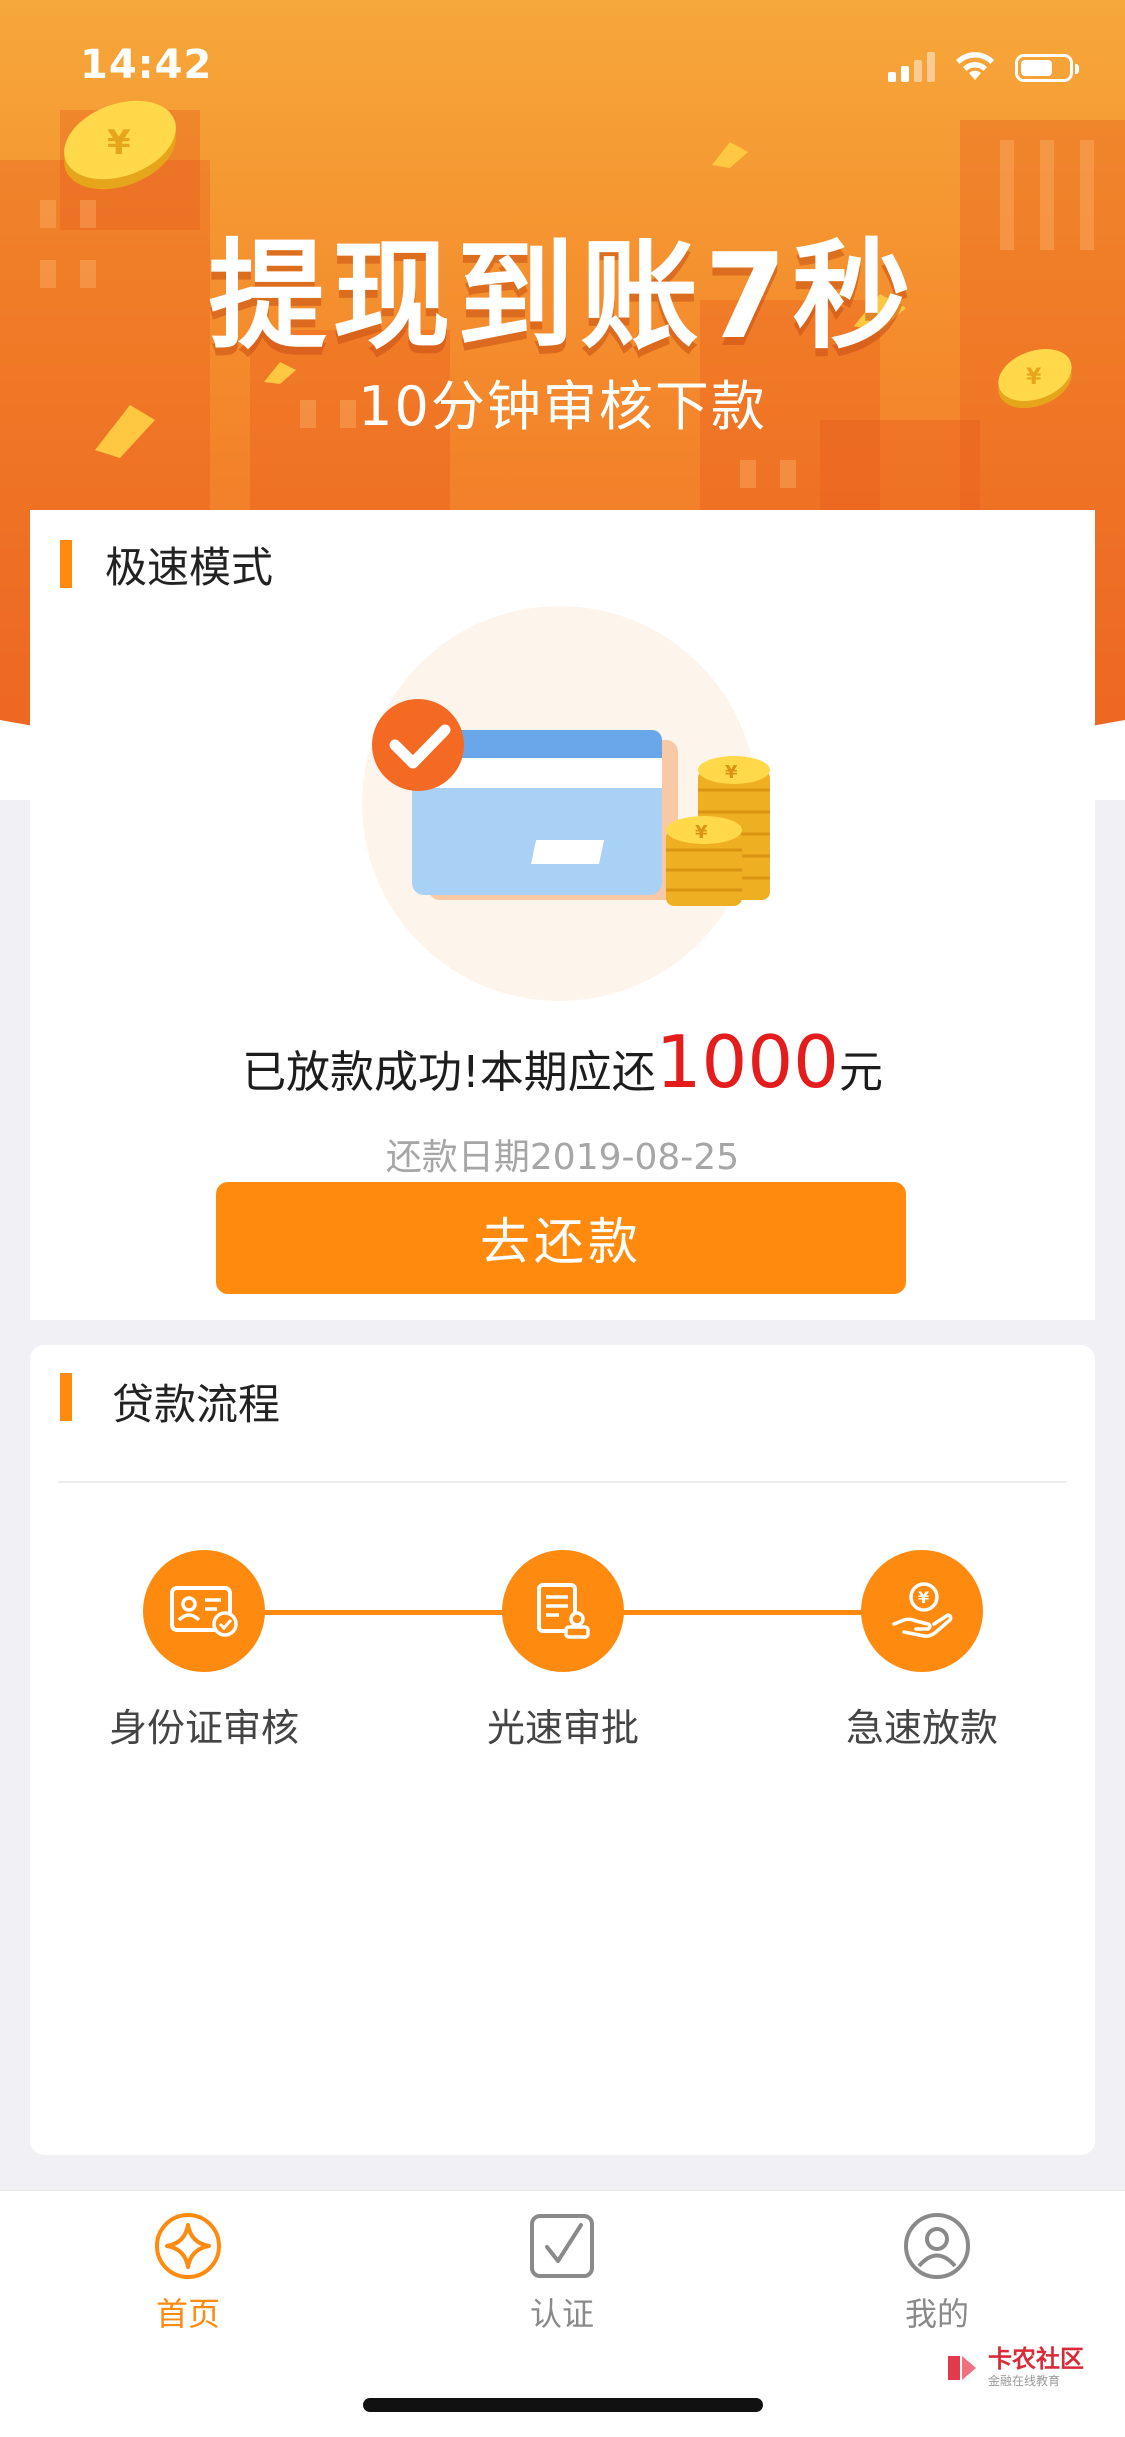 The image size is (1125, 2437). I want to click on step-disburse: ¥, so click(922, 1611).